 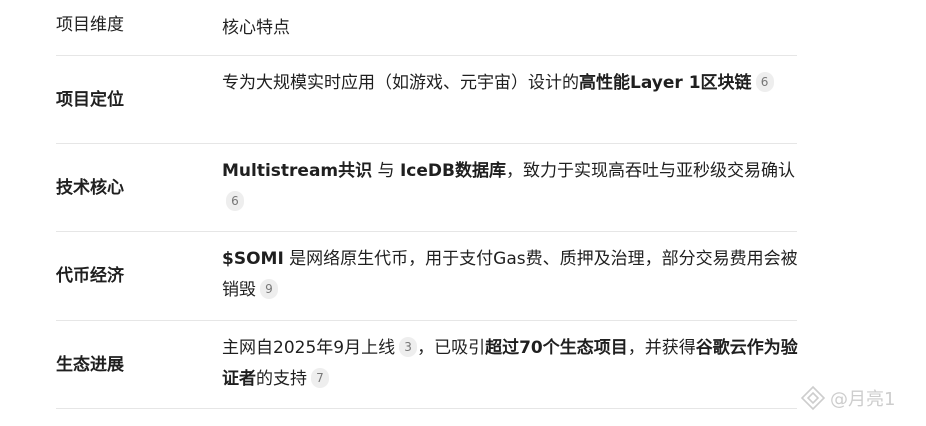 I want to click on text-segment: ，并获得, so click(x=661, y=348).